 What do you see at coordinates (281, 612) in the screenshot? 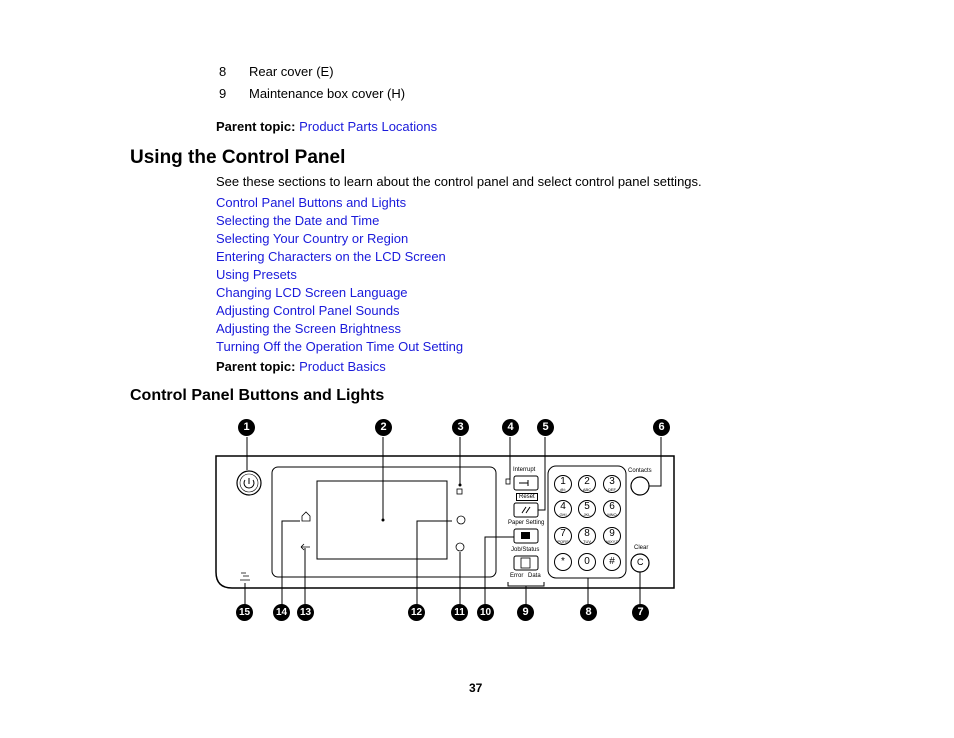
I see `callout-14: 14` at bounding box center [281, 612].